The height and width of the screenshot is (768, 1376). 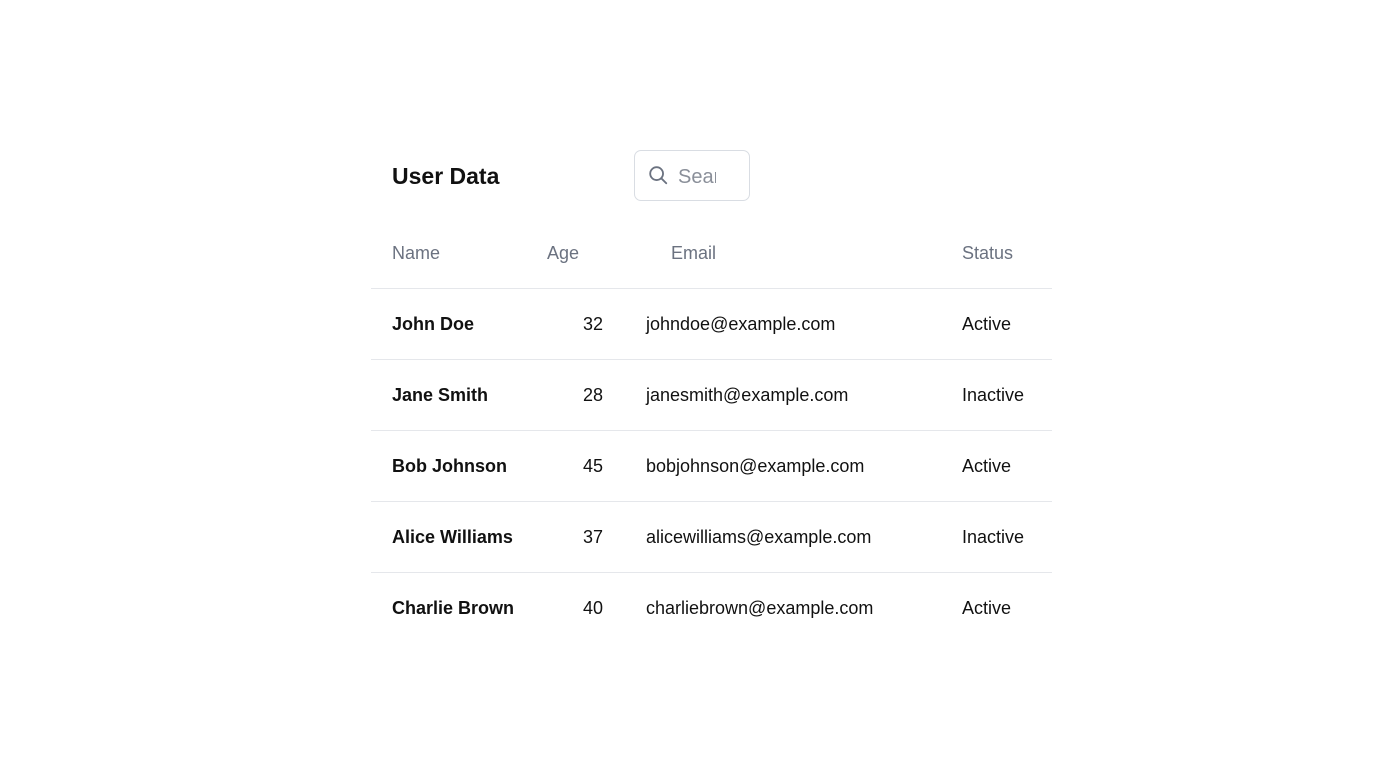 I want to click on cell-age: 45, so click(x=586, y=466).